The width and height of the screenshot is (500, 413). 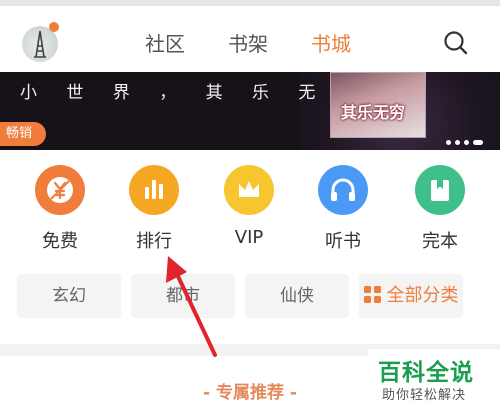 What do you see at coordinates (456, 43) in the screenshot?
I see `search-icon` at bounding box center [456, 43].